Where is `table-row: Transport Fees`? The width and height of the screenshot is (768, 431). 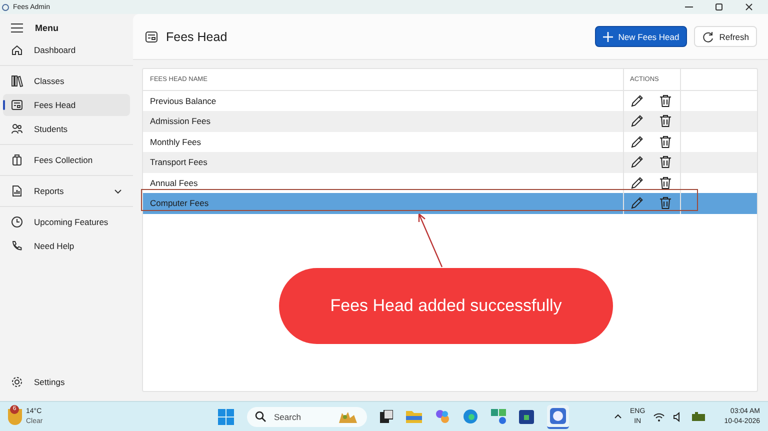 table-row: Transport Fees is located at coordinates (450, 162).